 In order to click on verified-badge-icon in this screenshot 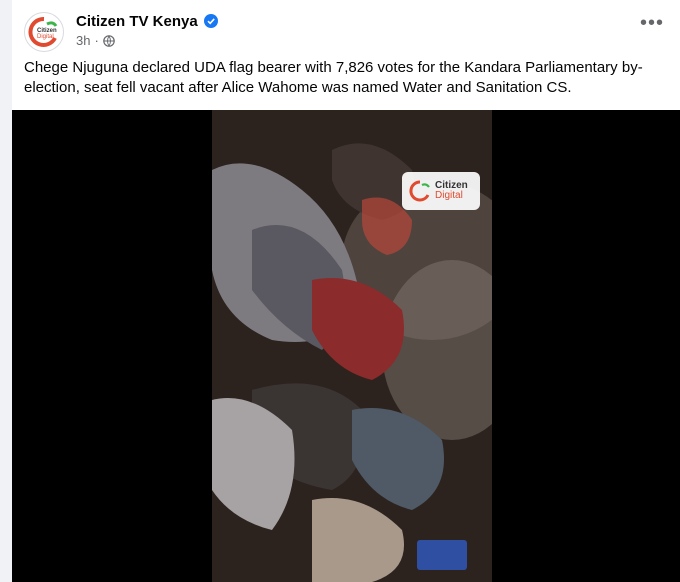, I will do `click(211, 21)`.